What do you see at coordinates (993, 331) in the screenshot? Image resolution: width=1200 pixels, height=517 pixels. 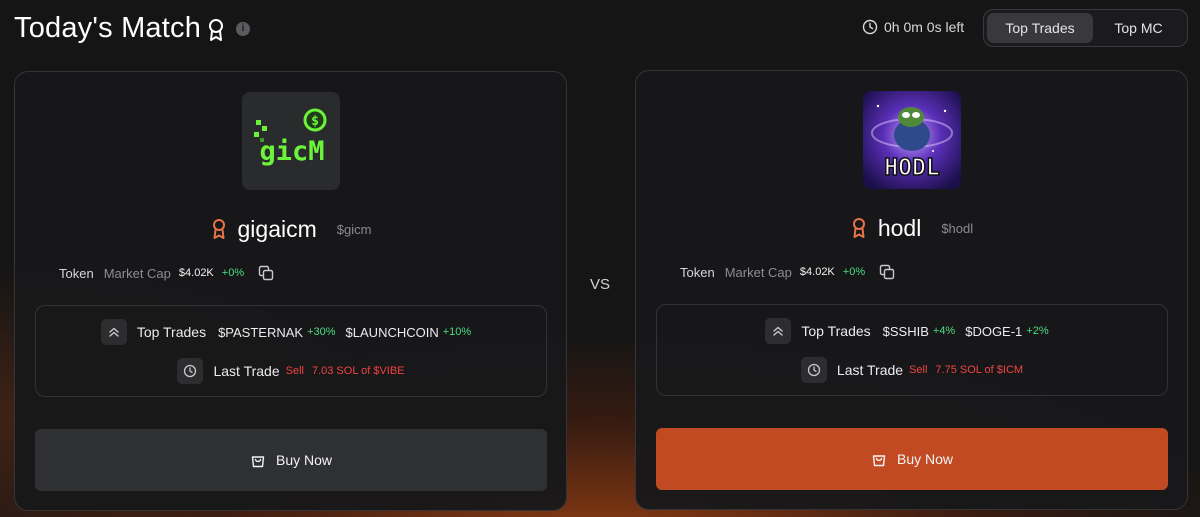 I see `trade-ticker: $DOGE-1` at bounding box center [993, 331].